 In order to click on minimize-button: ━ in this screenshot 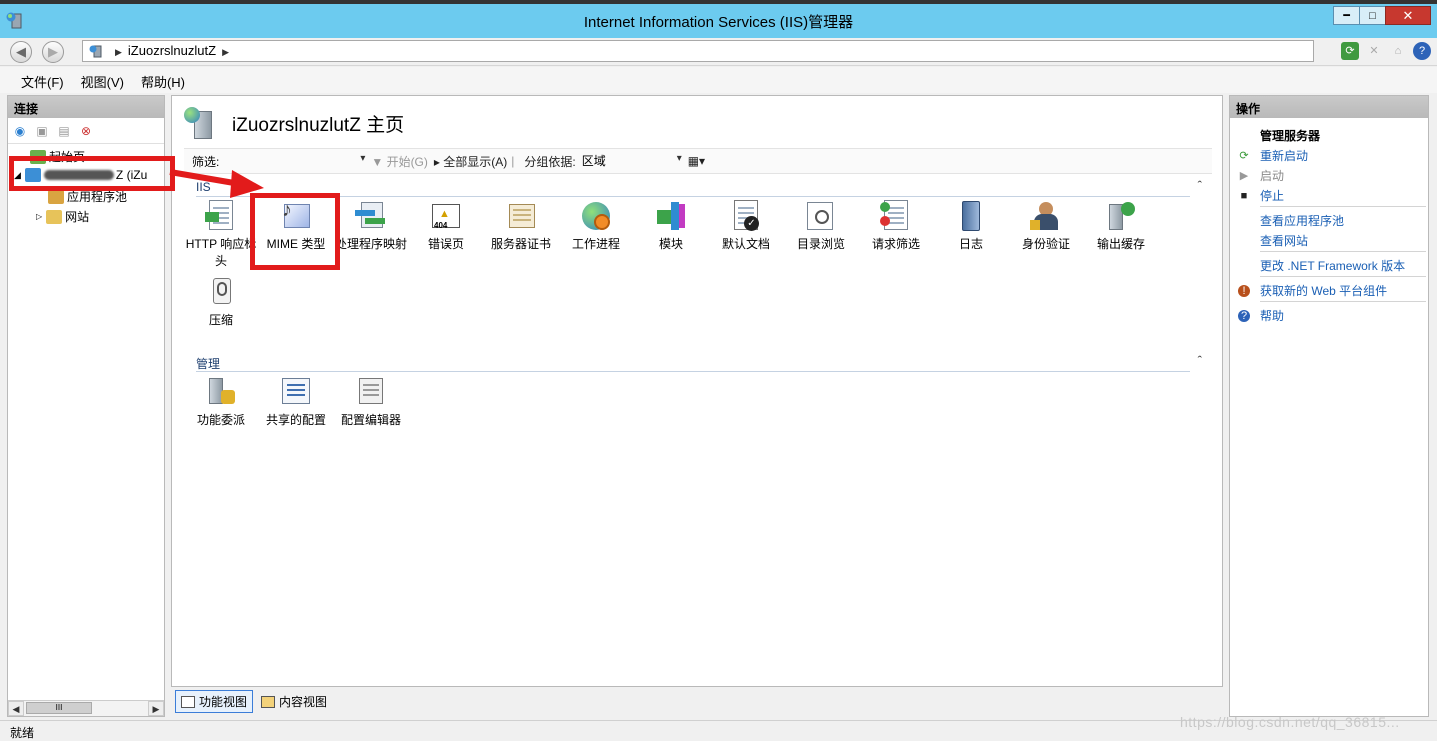, I will do `click(1346, 15)`.